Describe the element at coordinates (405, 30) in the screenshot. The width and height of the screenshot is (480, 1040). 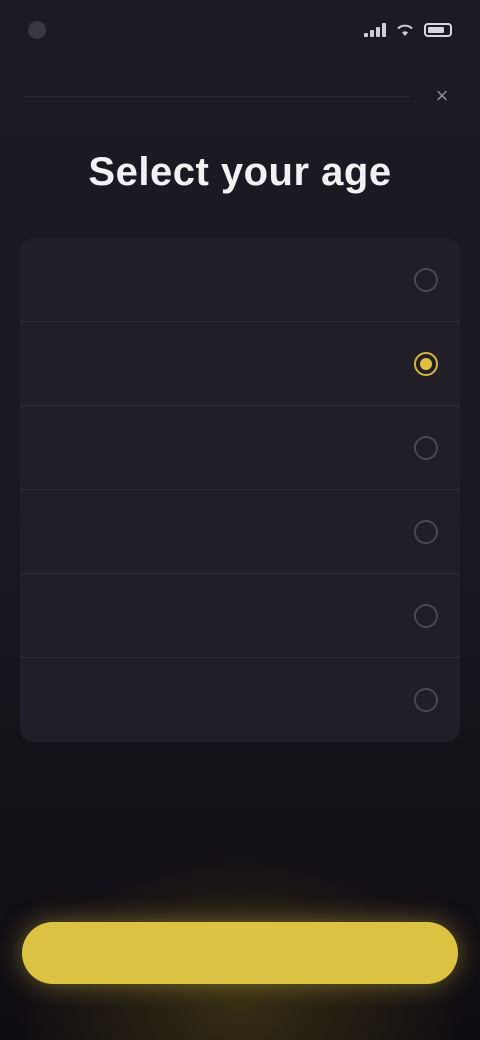
I see `wifi-icon` at that location.